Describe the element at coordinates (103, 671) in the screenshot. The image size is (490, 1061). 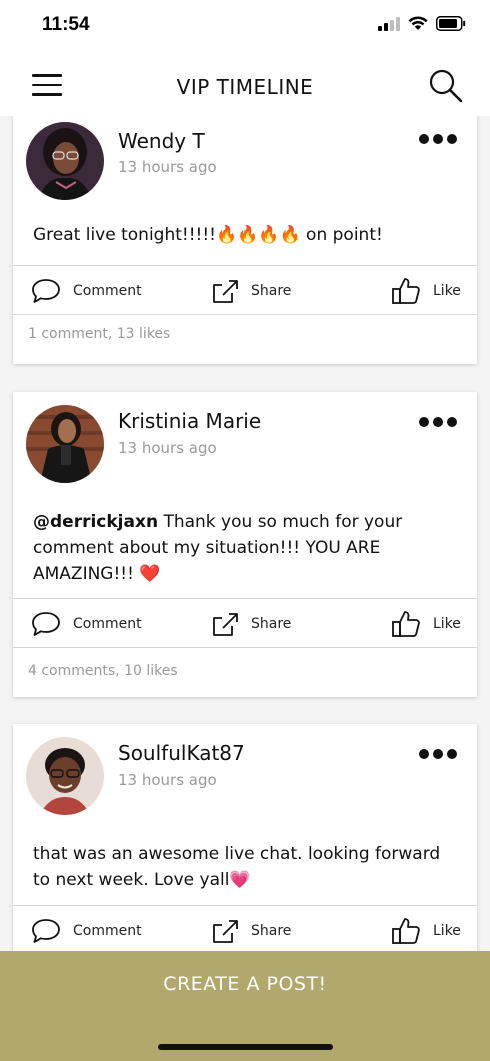
I see `post-stats: 4 comments, 10 likes` at that location.